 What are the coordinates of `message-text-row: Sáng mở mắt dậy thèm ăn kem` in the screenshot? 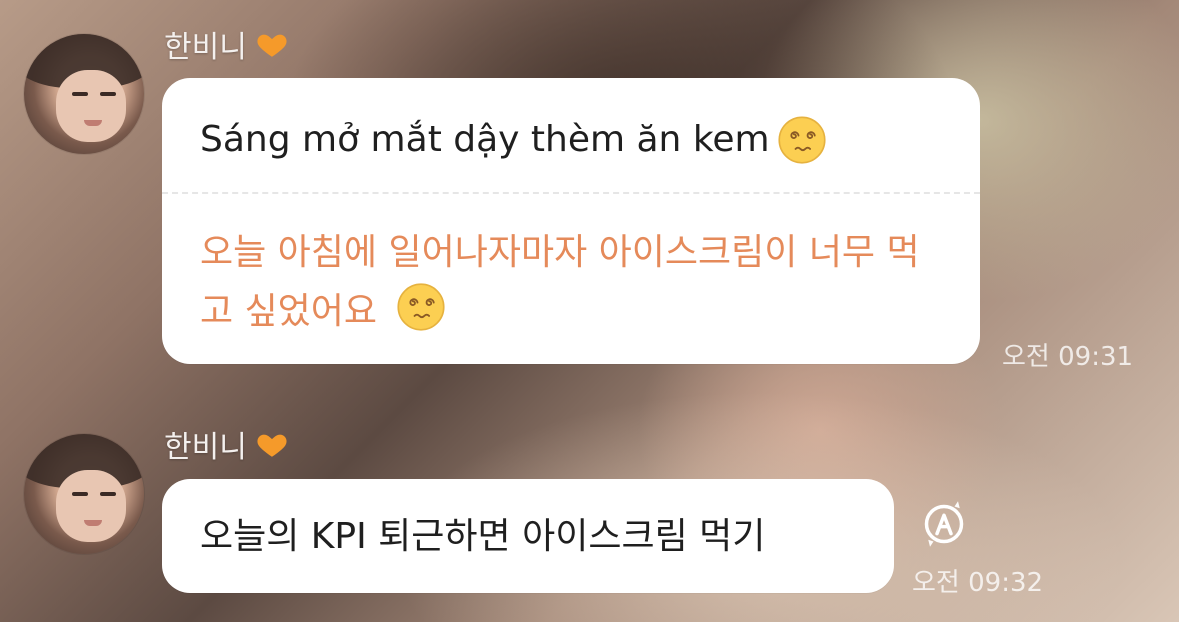 It's located at (514, 140).